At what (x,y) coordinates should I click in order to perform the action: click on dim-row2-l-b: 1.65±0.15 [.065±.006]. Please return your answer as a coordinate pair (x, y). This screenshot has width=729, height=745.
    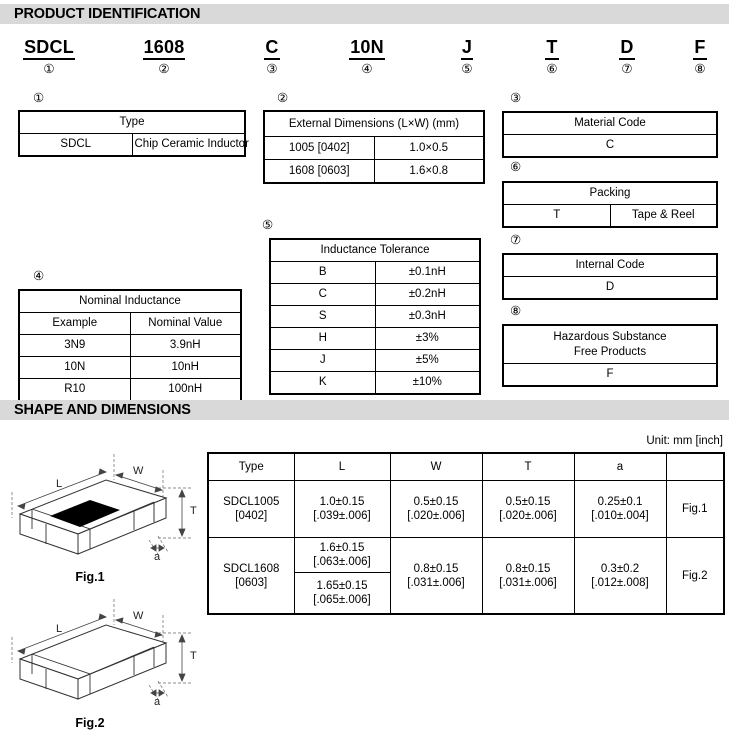
    Looking at the image, I should click on (342, 593).